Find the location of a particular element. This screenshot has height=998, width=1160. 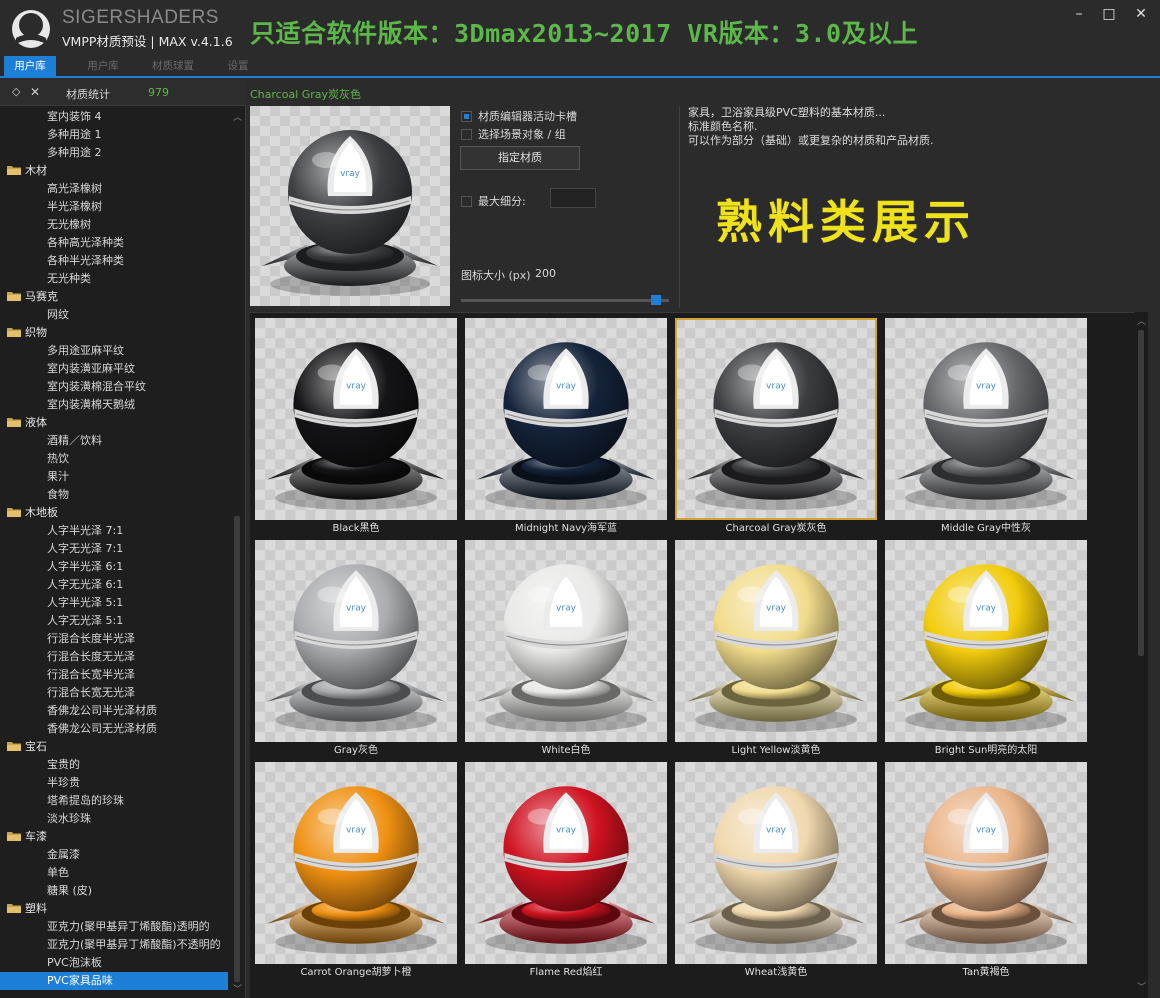

clear-icon: ✕ is located at coordinates (35, 92).